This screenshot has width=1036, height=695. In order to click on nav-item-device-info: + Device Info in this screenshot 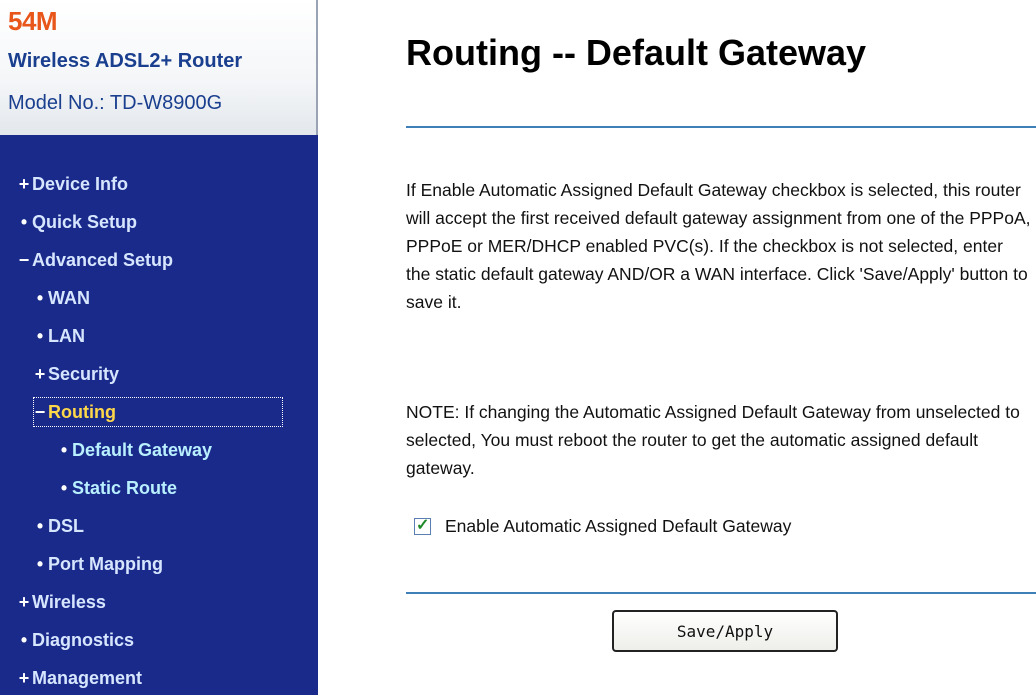, I will do `click(73, 184)`.